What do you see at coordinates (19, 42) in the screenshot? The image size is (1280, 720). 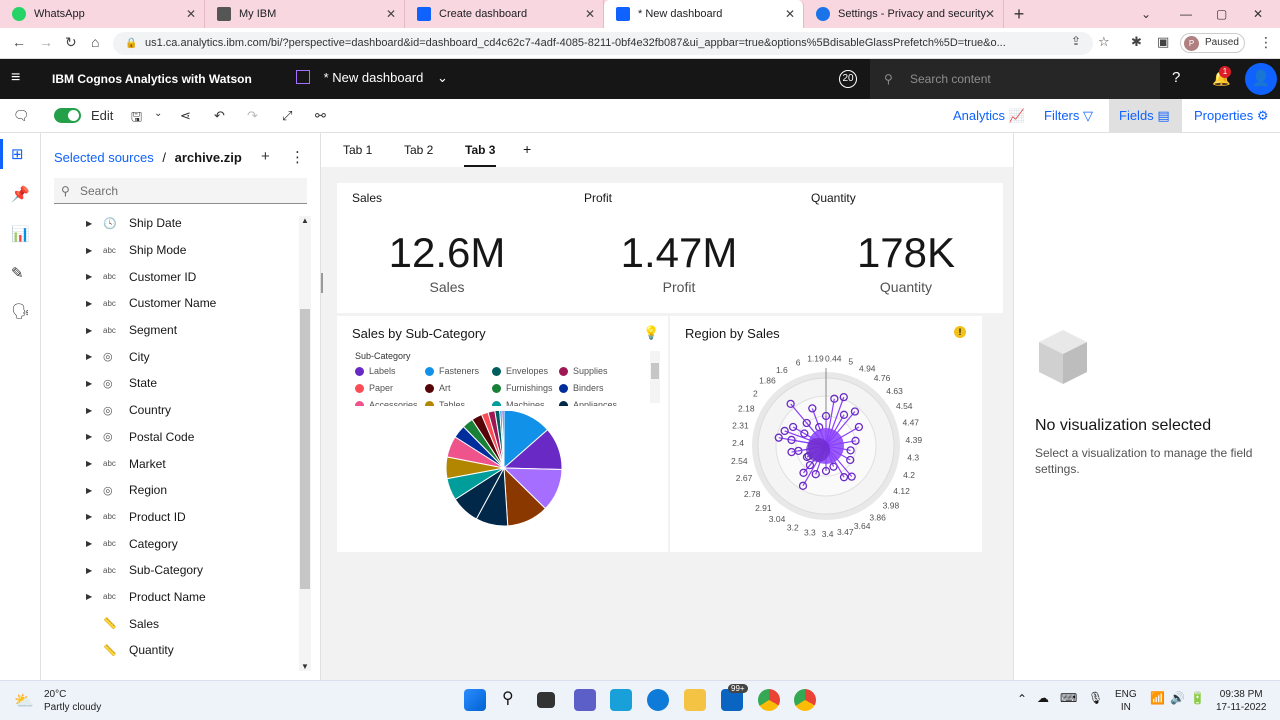 I see `back-icon: ←` at bounding box center [19, 42].